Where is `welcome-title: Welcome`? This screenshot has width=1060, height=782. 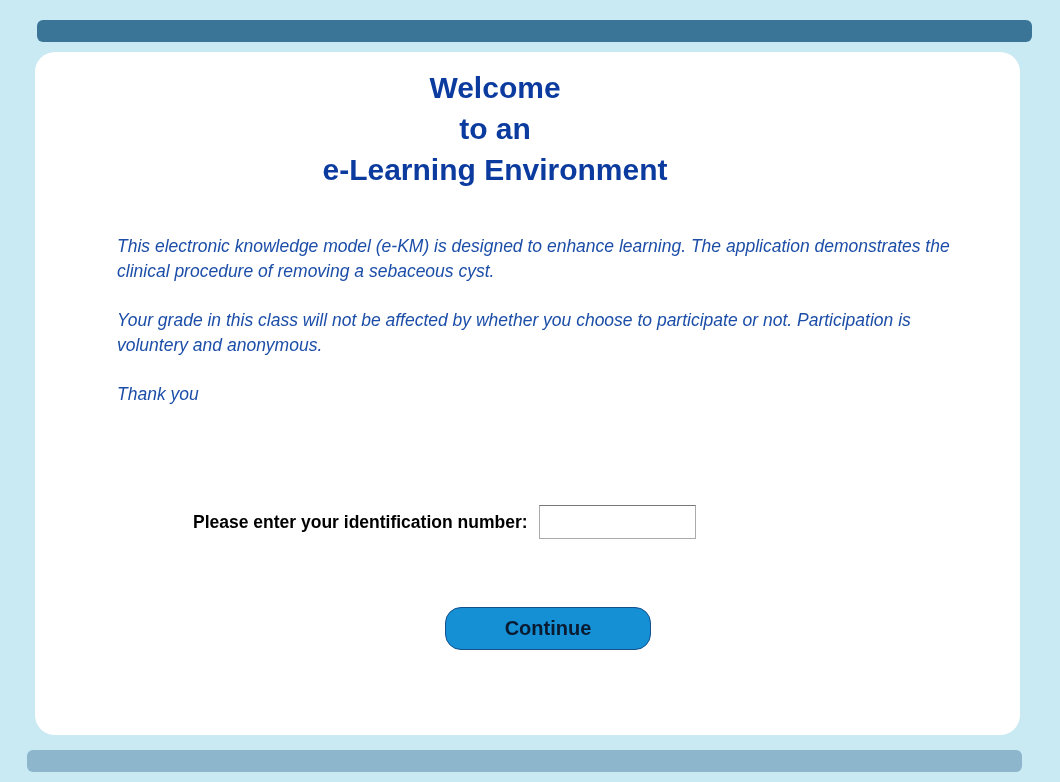
welcome-title: Welcome is located at coordinates (495, 88).